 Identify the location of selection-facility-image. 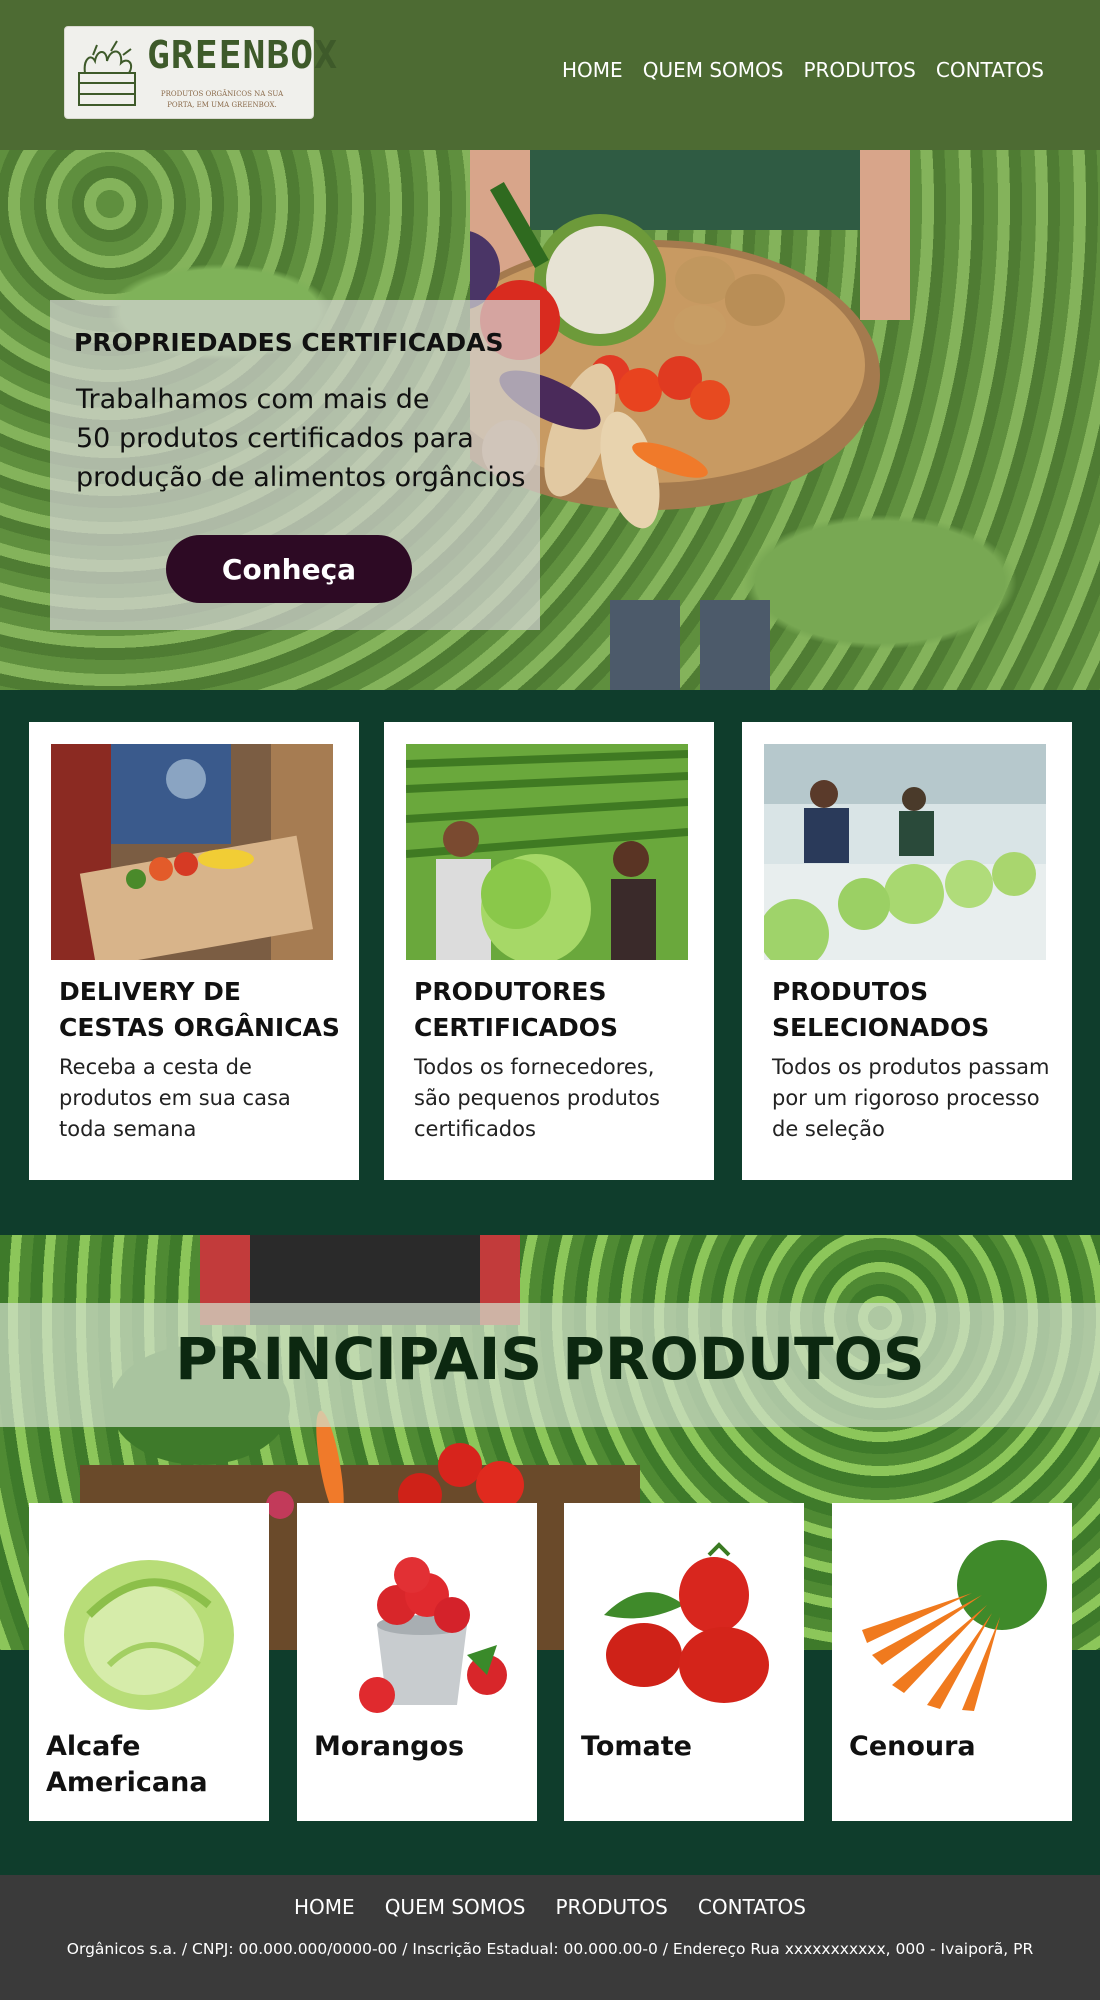
(905, 852).